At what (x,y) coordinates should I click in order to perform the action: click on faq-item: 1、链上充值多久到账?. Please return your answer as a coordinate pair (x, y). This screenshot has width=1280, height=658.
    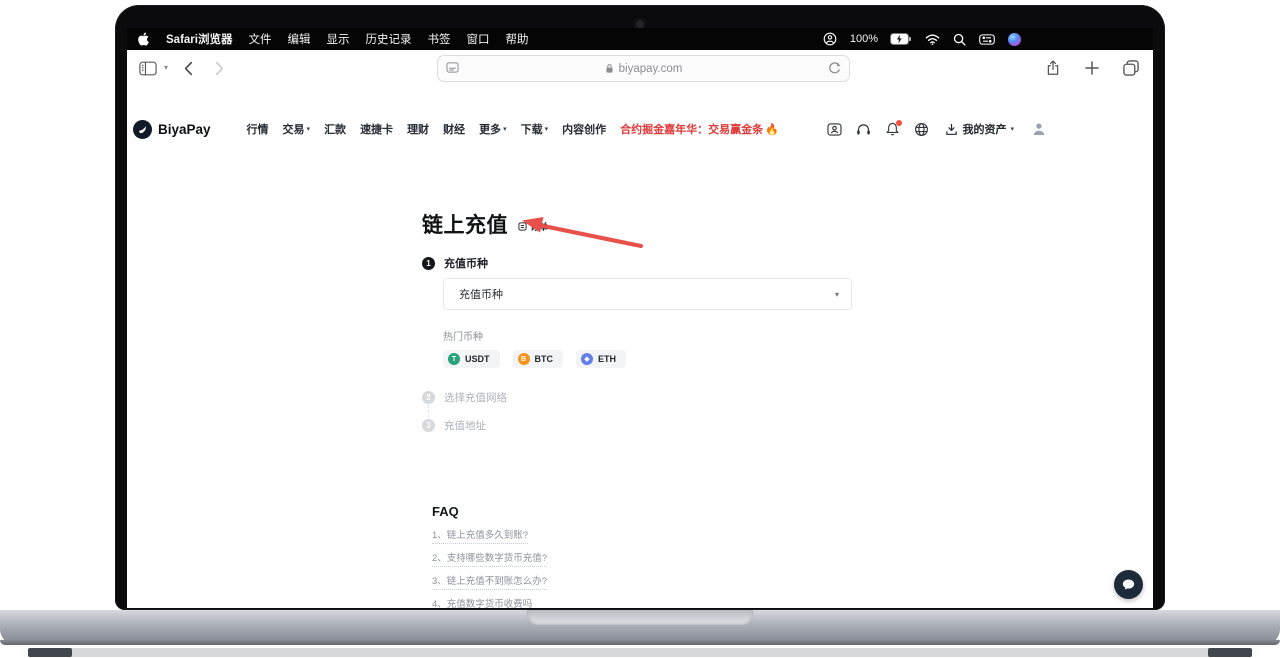
    Looking at the image, I should click on (647, 536).